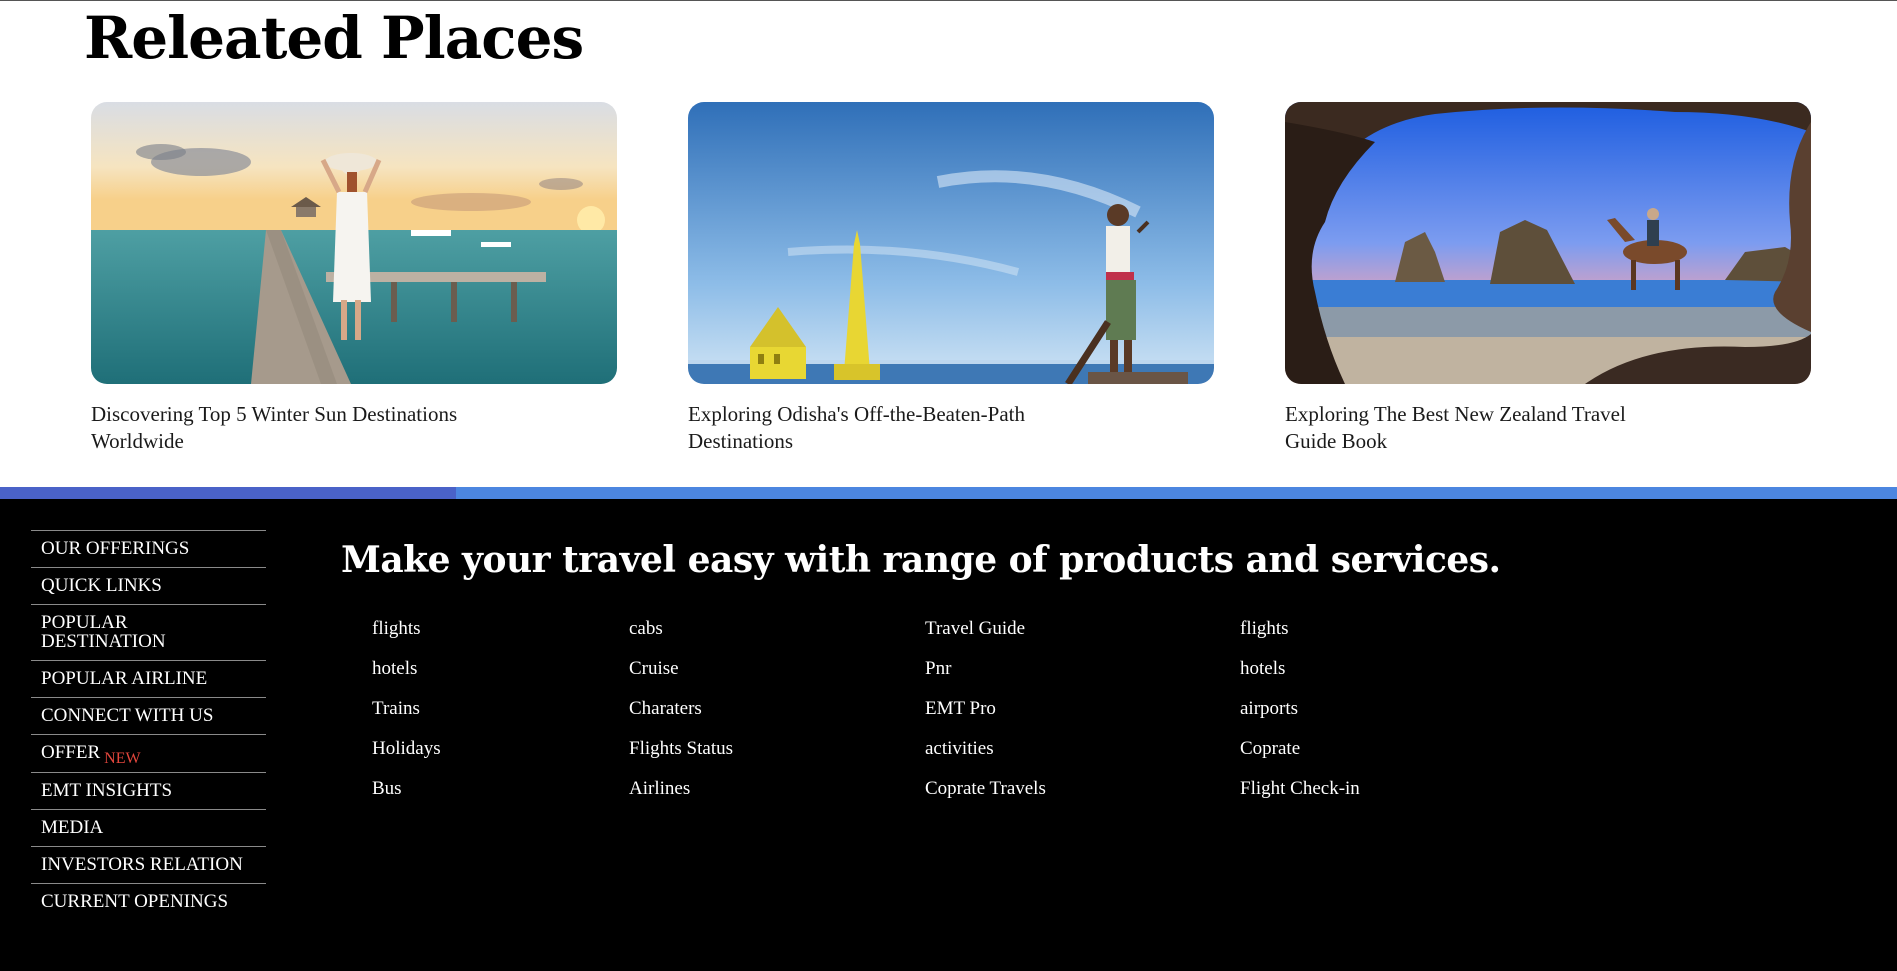  Describe the element at coordinates (406, 709) in the screenshot. I see `footer-link: Trains` at that location.